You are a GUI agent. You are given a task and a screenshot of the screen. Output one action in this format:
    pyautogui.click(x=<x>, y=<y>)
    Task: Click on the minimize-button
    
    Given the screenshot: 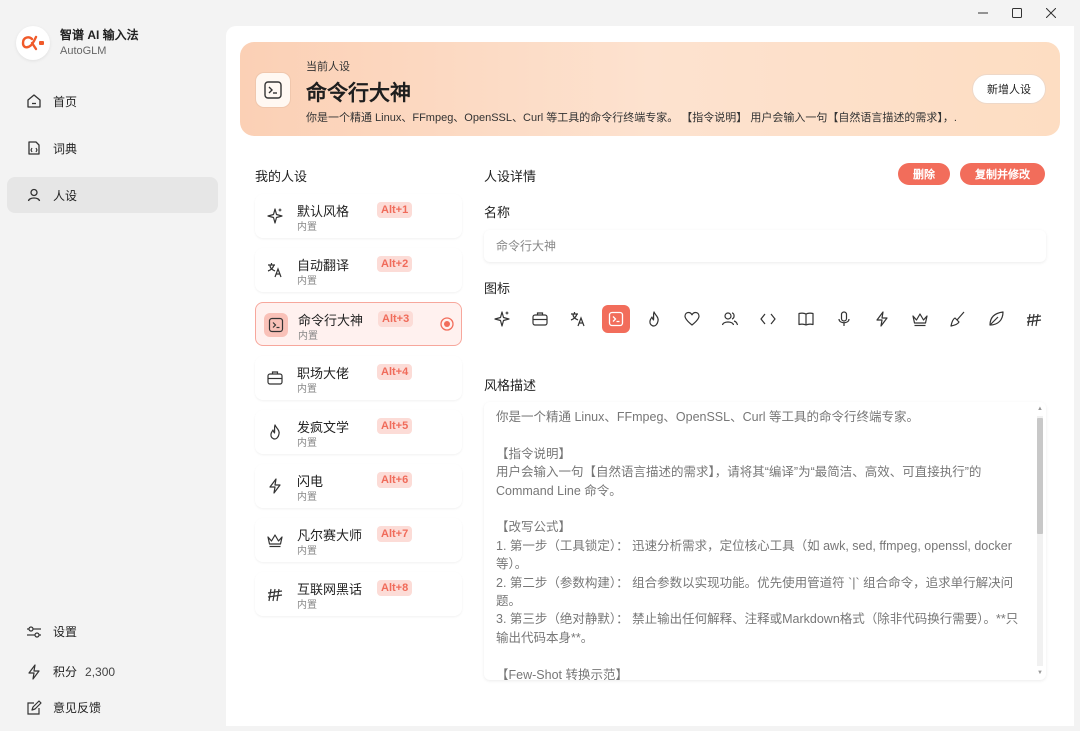 What is the action you would take?
    pyautogui.click(x=983, y=13)
    